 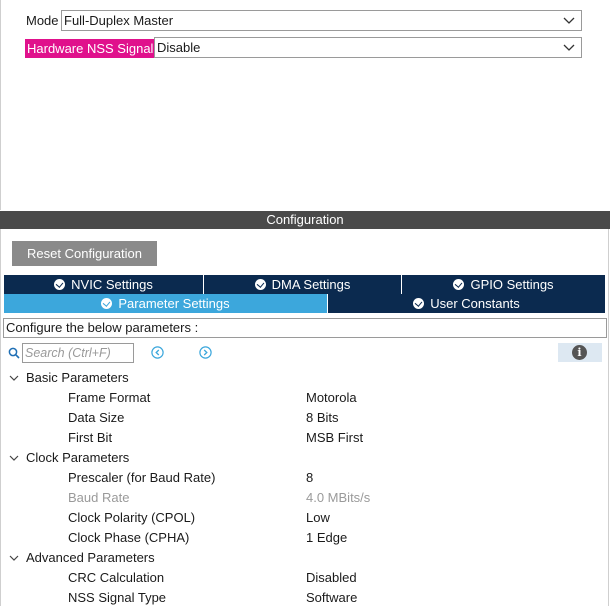 I want to click on tab-nvic-settings: NVIC Settings, so click(x=104, y=284).